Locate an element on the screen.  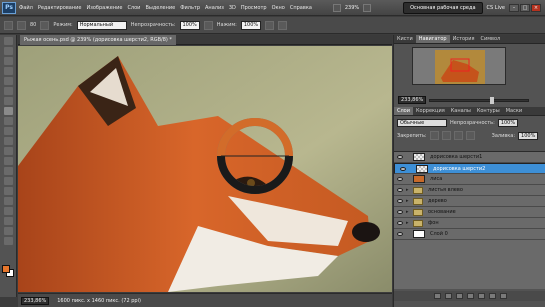
tab-adjustments: Коррекция is located at coordinates (430, 111).